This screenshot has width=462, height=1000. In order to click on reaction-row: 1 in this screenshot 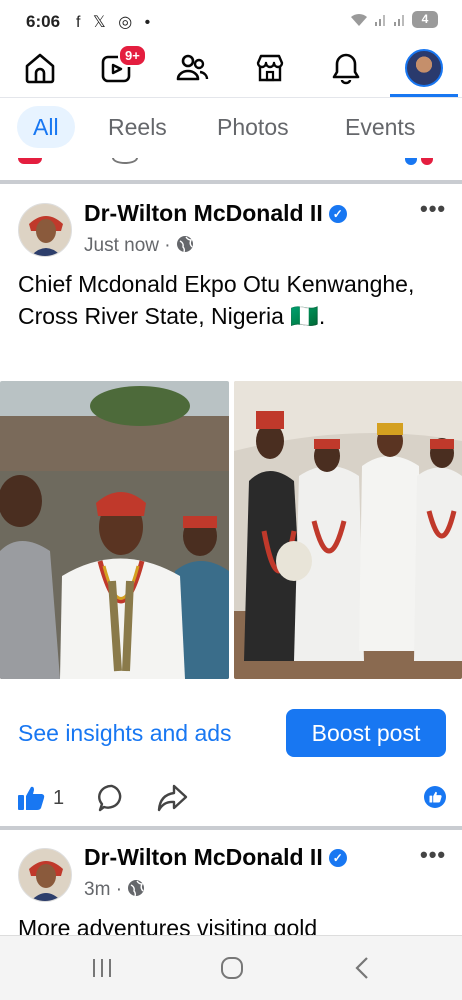, I will do `click(231, 798)`.